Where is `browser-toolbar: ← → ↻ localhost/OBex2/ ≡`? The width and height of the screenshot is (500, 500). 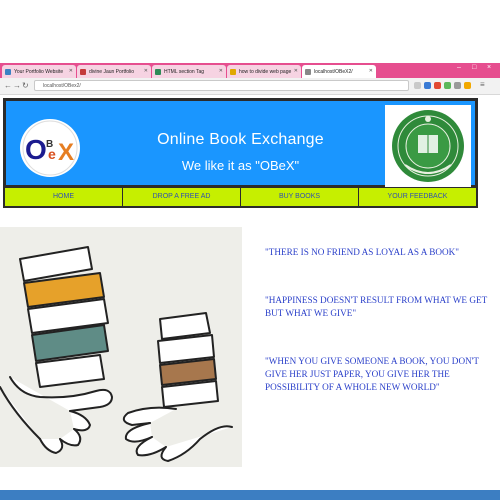 browser-toolbar: ← → ↻ localhost/OBex2/ ≡ is located at coordinates (250, 86).